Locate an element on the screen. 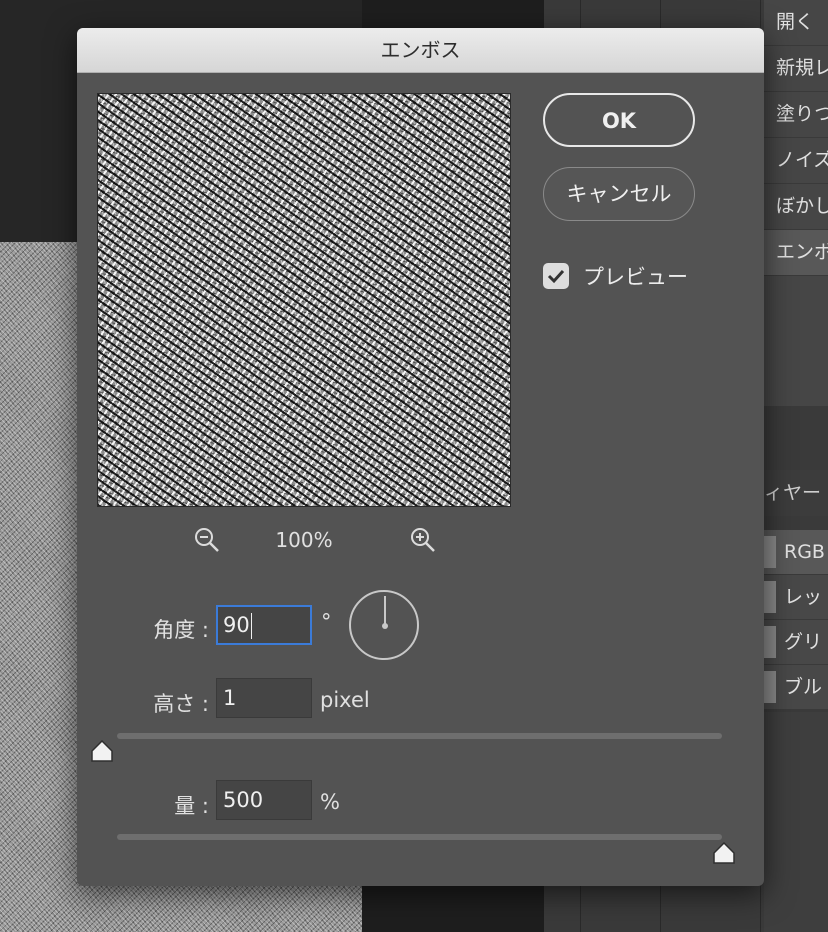 Image resolution: width=828 pixels, height=932 pixels. zoom-level: 100% is located at coordinates (304, 540).